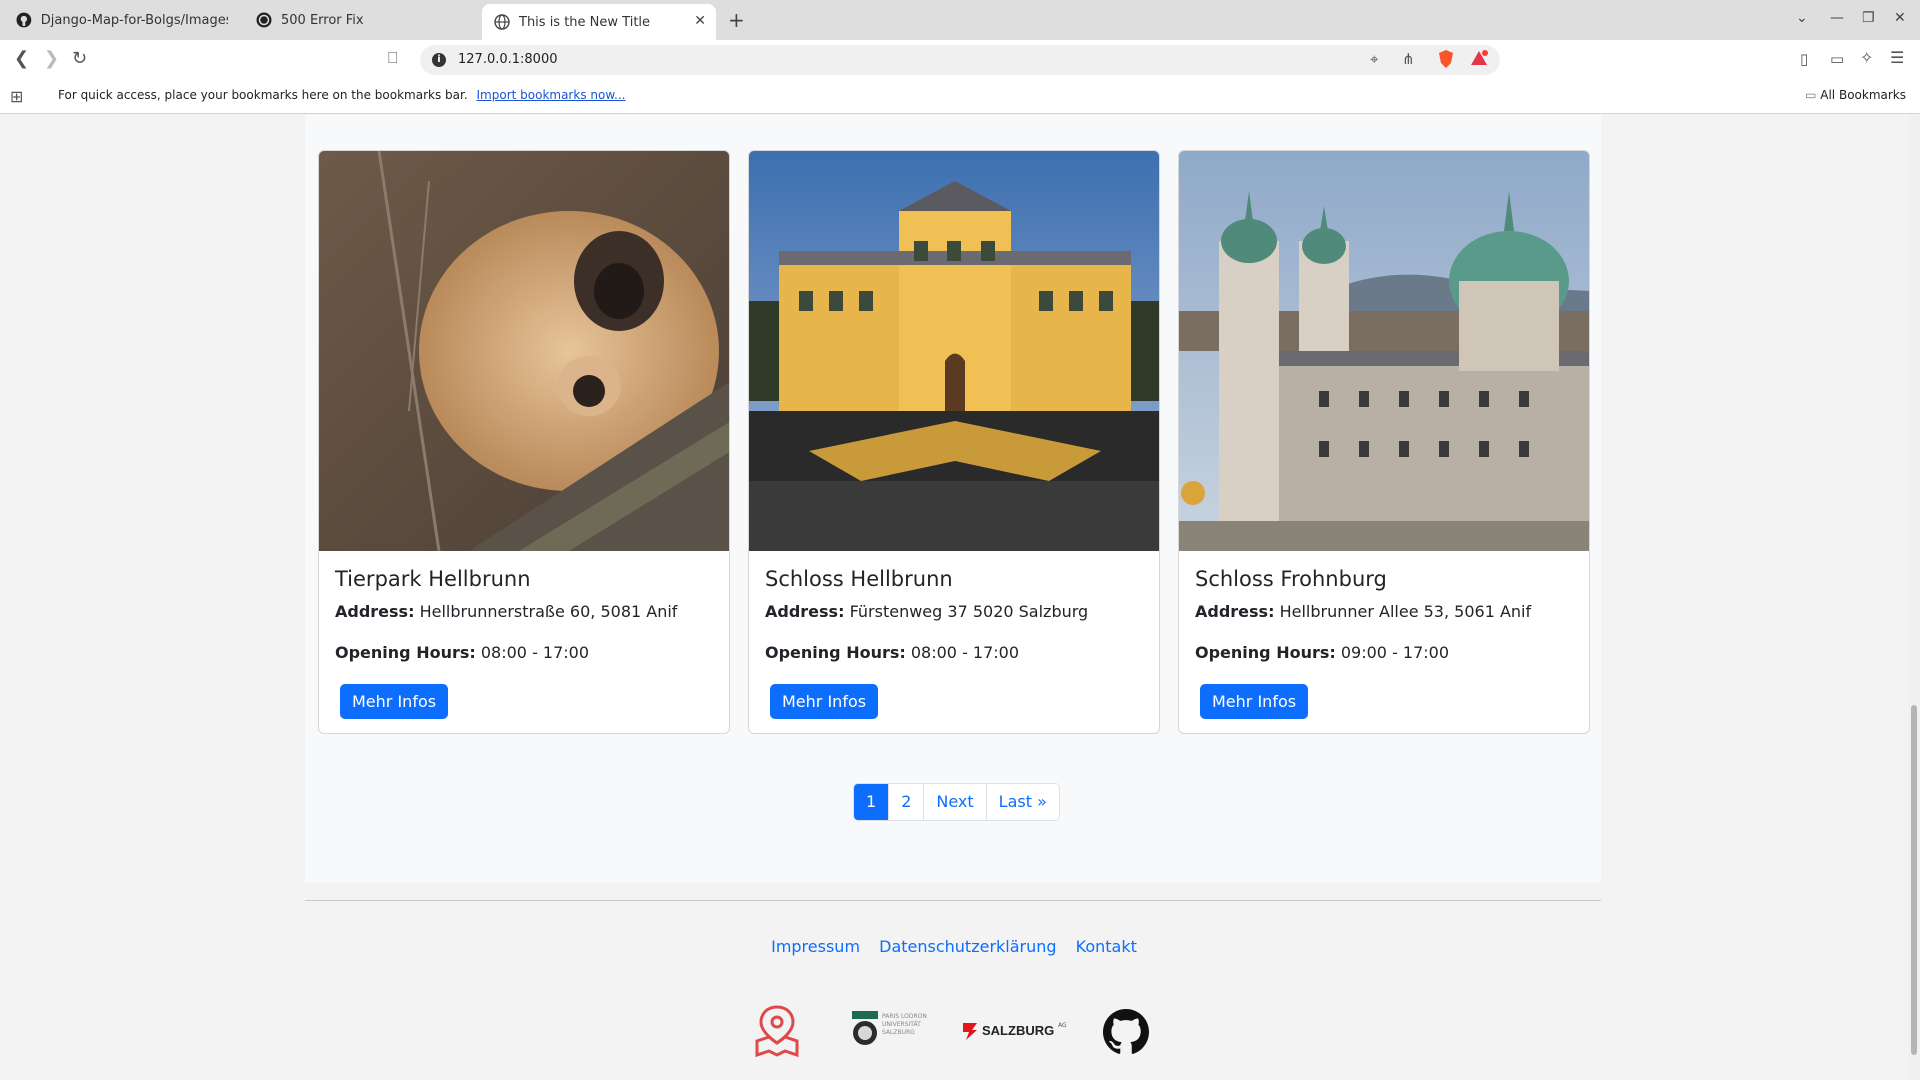  I want to click on site-info-icon: i, so click(439, 60).